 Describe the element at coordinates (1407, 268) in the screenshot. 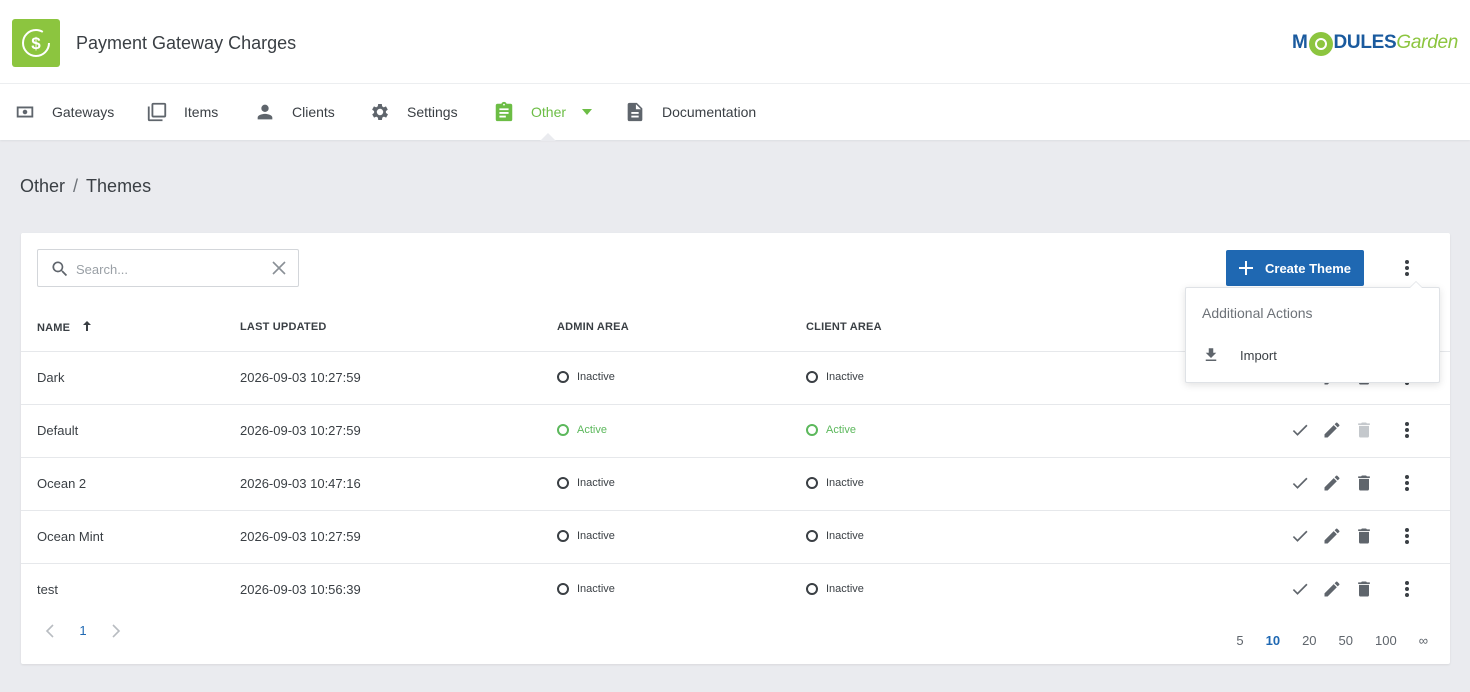

I see `more-actions-button` at that location.